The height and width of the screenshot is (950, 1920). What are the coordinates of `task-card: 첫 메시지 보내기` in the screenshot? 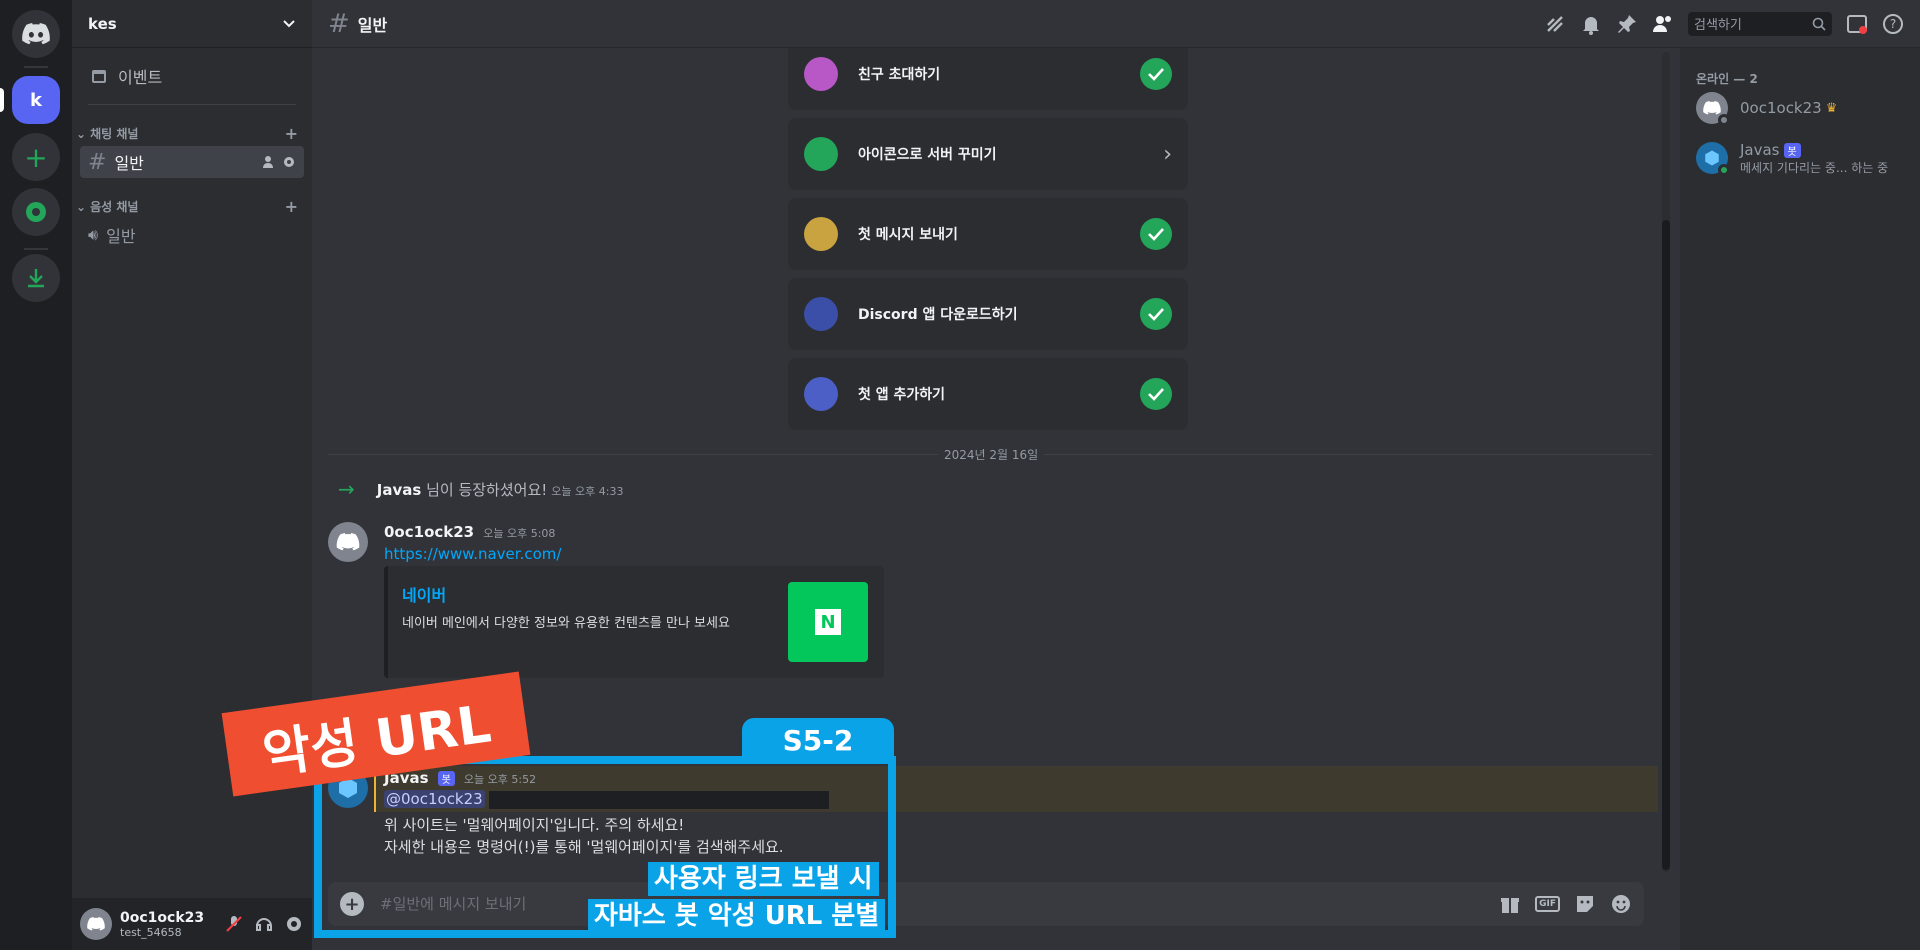 It's located at (988, 234).